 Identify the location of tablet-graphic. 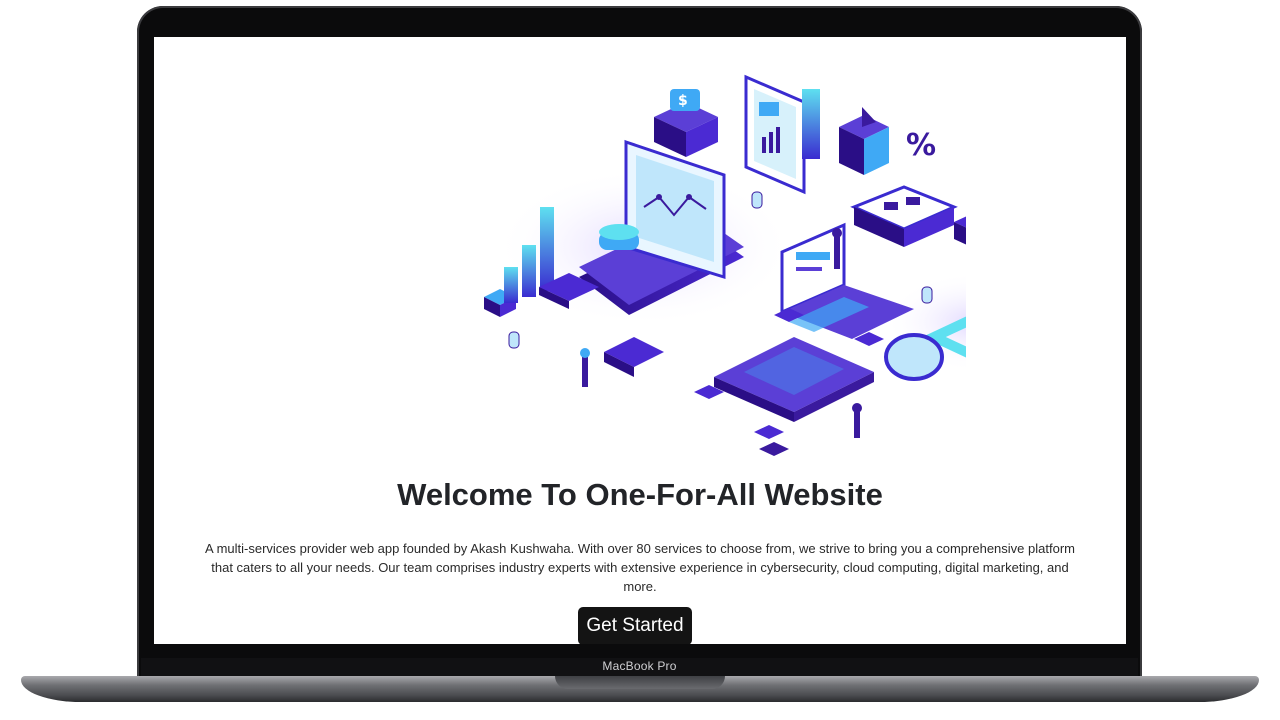
(775, 134).